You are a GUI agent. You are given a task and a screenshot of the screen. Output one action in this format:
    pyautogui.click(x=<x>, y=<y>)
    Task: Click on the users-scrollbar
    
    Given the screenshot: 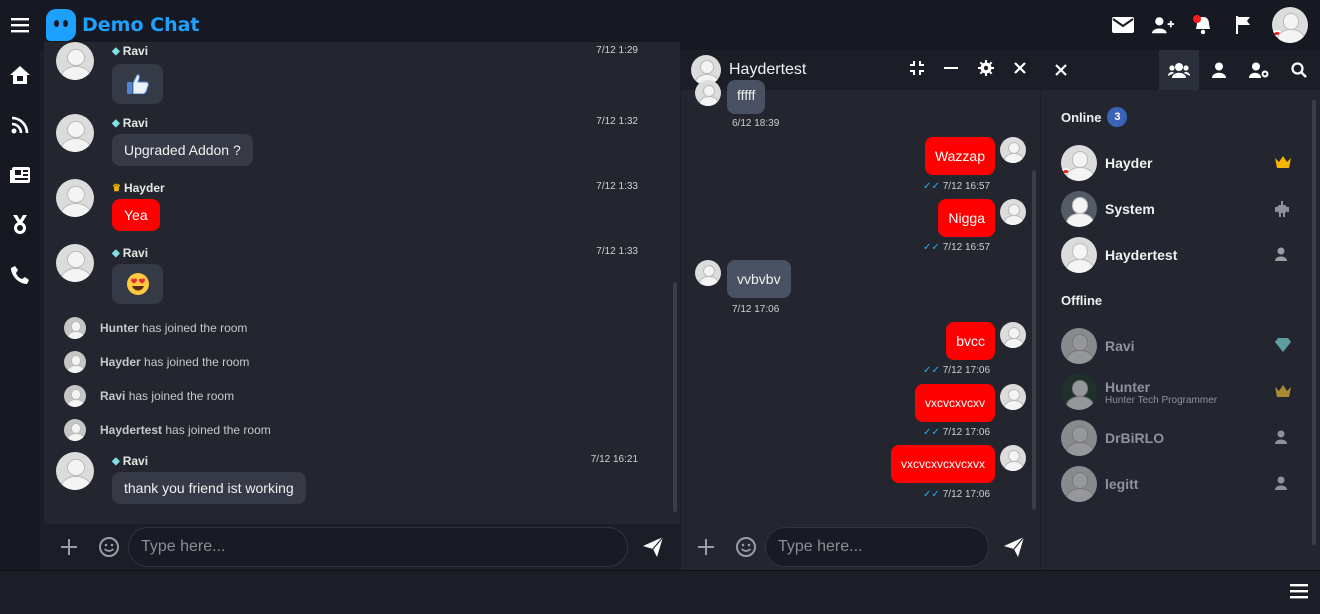 What is the action you would take?
    pyautogui.click(x=1314, y=322)
    